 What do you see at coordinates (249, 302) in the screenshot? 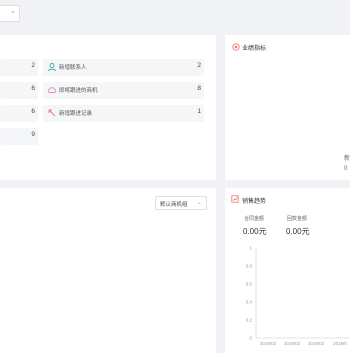
I see `y-tick-label: 0.4` at bounding box center [249, 302].